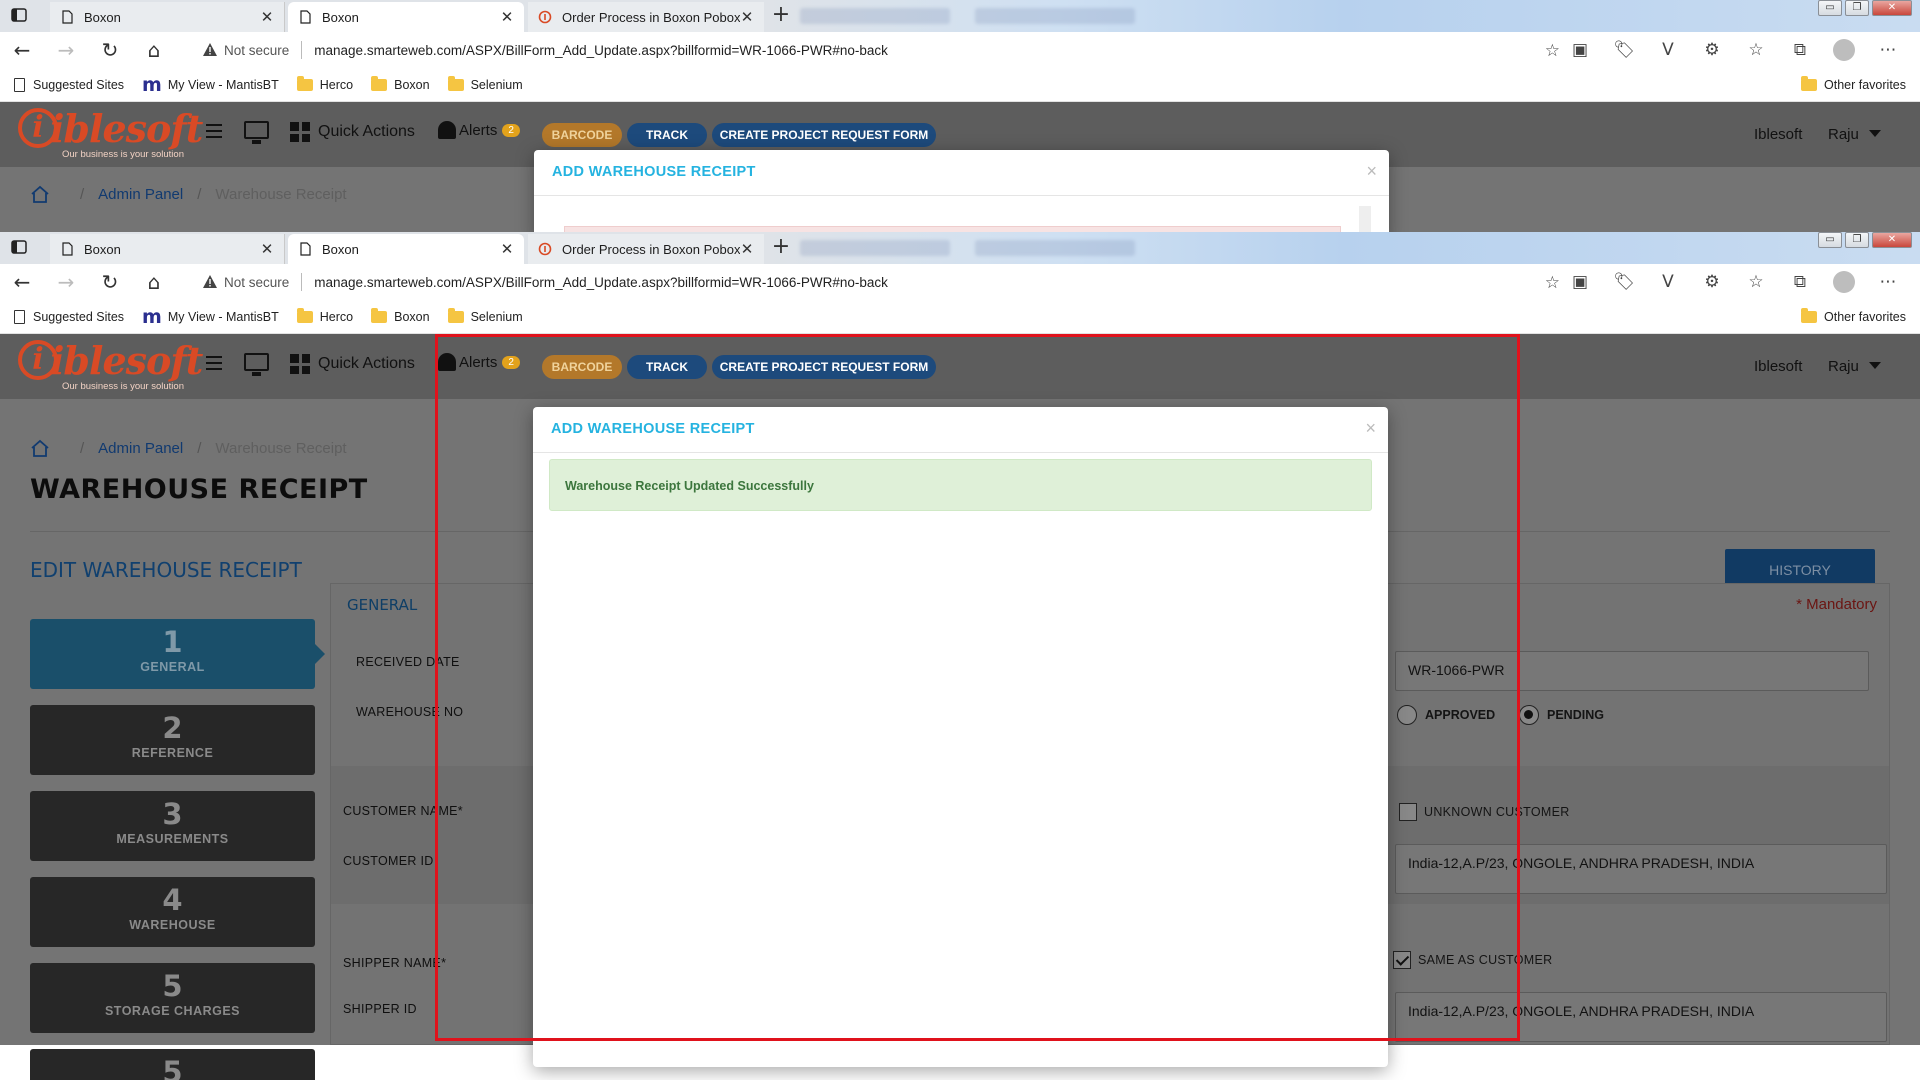  Describe the element at coordinates (1446, 715) in the screenshot. I see `status-approved-radio: APPROVED` at that location.